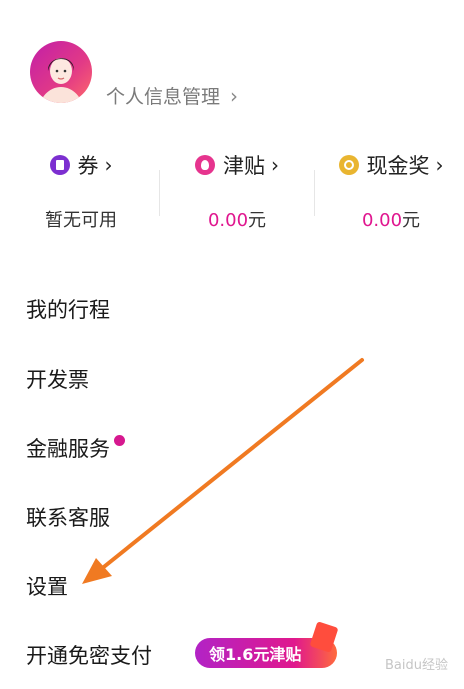  I want to click on watermark: Baidu经验, so click(416, 665).